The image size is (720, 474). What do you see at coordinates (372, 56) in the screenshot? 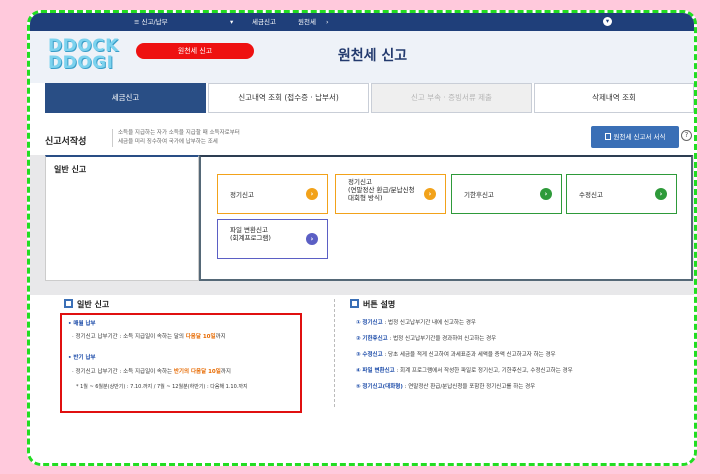
I see `page-title: 원천세 신고` at bounding box center [372, 56].